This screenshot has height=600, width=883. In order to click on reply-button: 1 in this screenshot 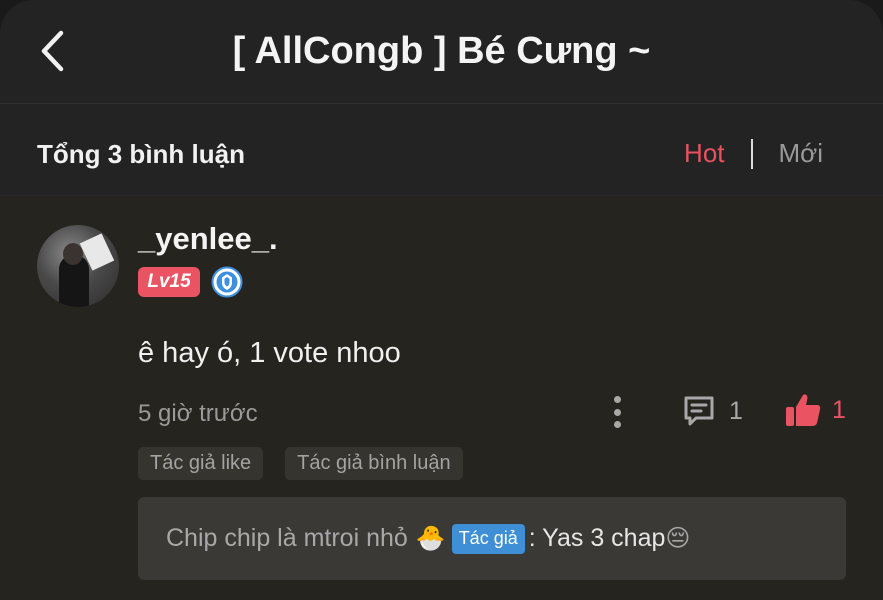, I will do `click(712, 411)`.